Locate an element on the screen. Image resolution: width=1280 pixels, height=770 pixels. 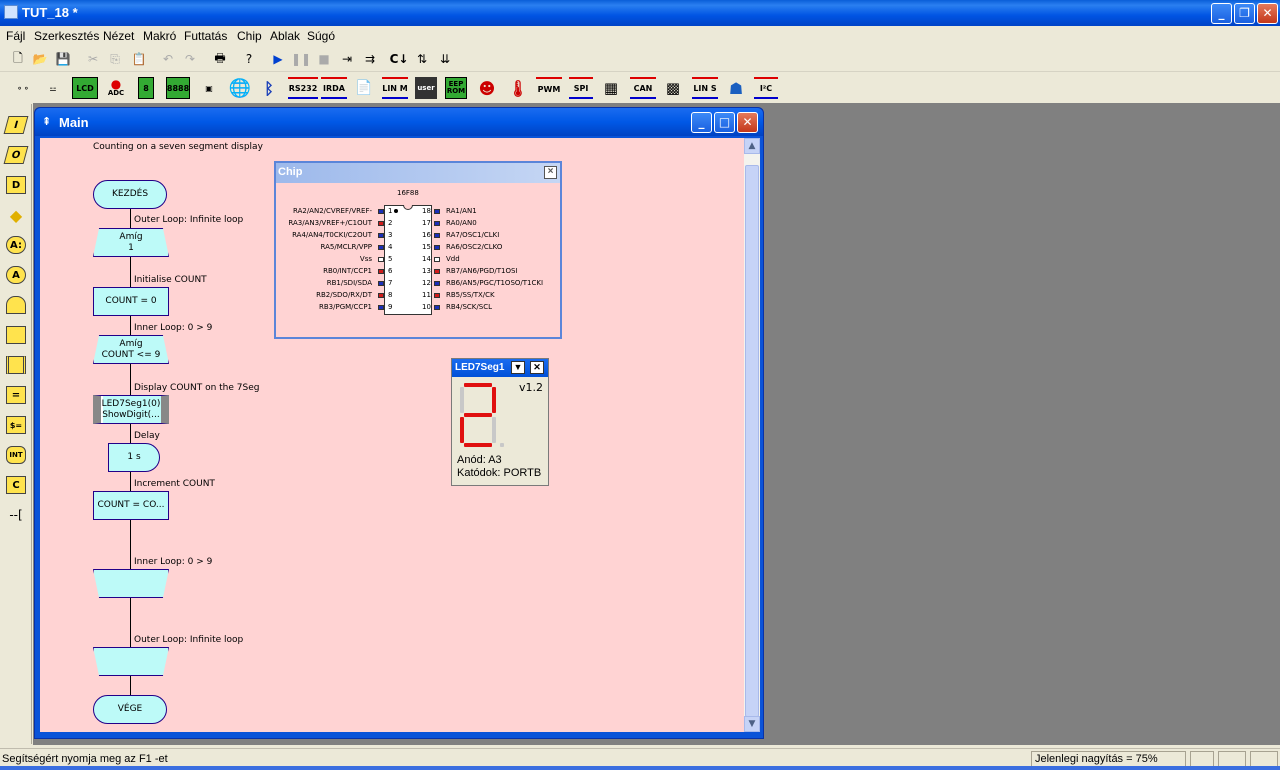
main-close-button: ✕ is located at coordinates (747, 122).